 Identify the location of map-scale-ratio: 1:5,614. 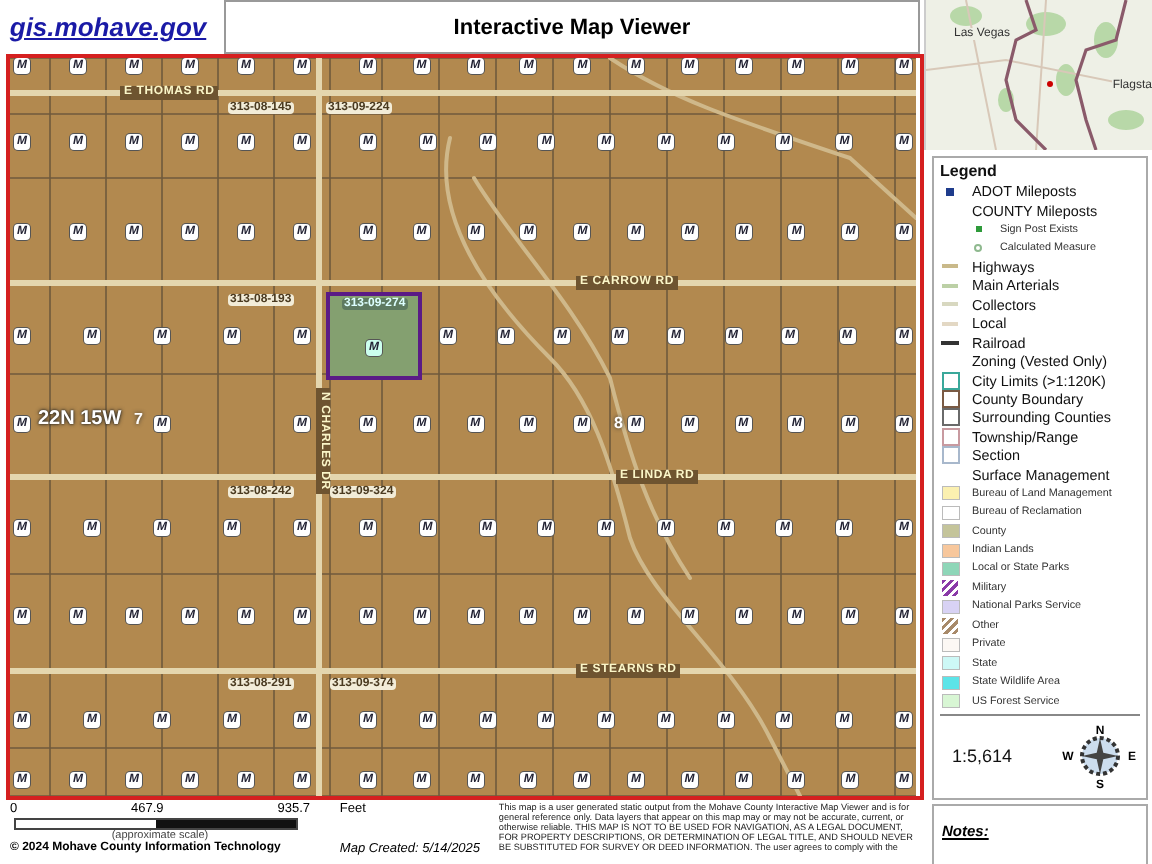
(981, 756).